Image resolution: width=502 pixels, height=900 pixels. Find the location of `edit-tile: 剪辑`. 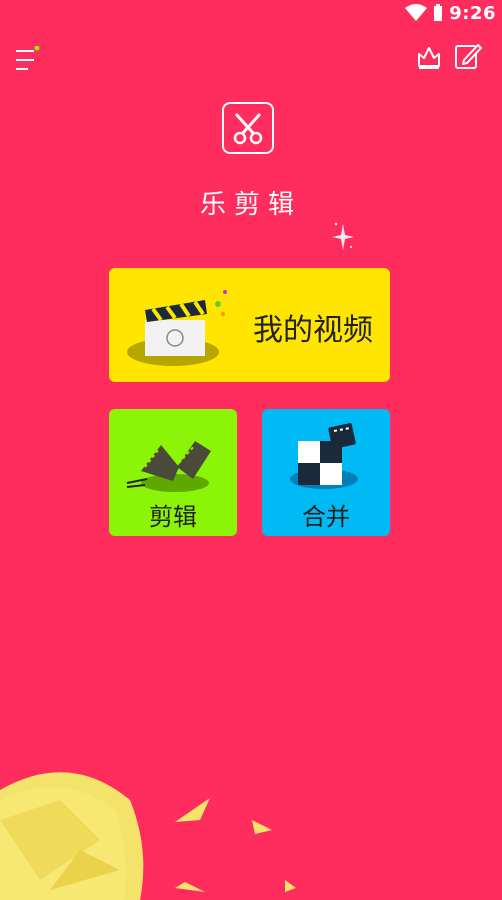

edit-tile: 剪辑 is located at coordinates (173, 472).